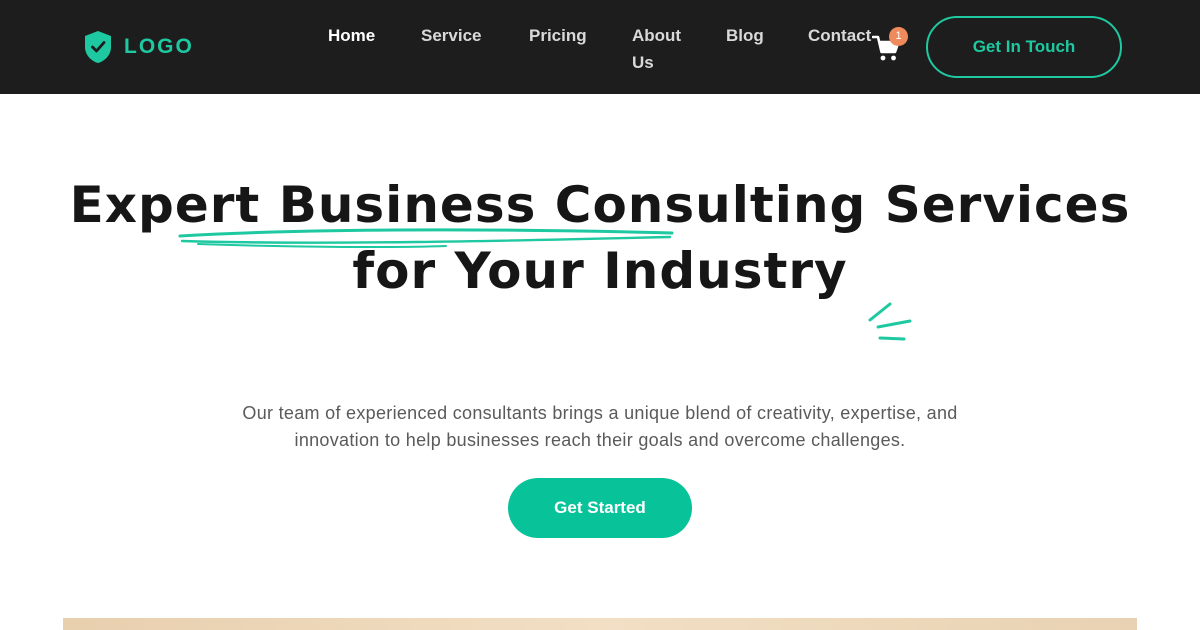  Describe the element at coordinates (745, 35) in the screenshot. I see `nav-item-blog: Blog` at that location.